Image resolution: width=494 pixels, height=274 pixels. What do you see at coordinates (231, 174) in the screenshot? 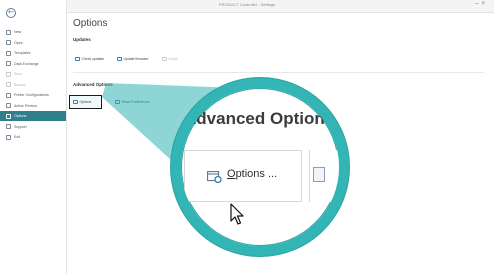
I see `access-key: O` at bounding box center [231, 174].